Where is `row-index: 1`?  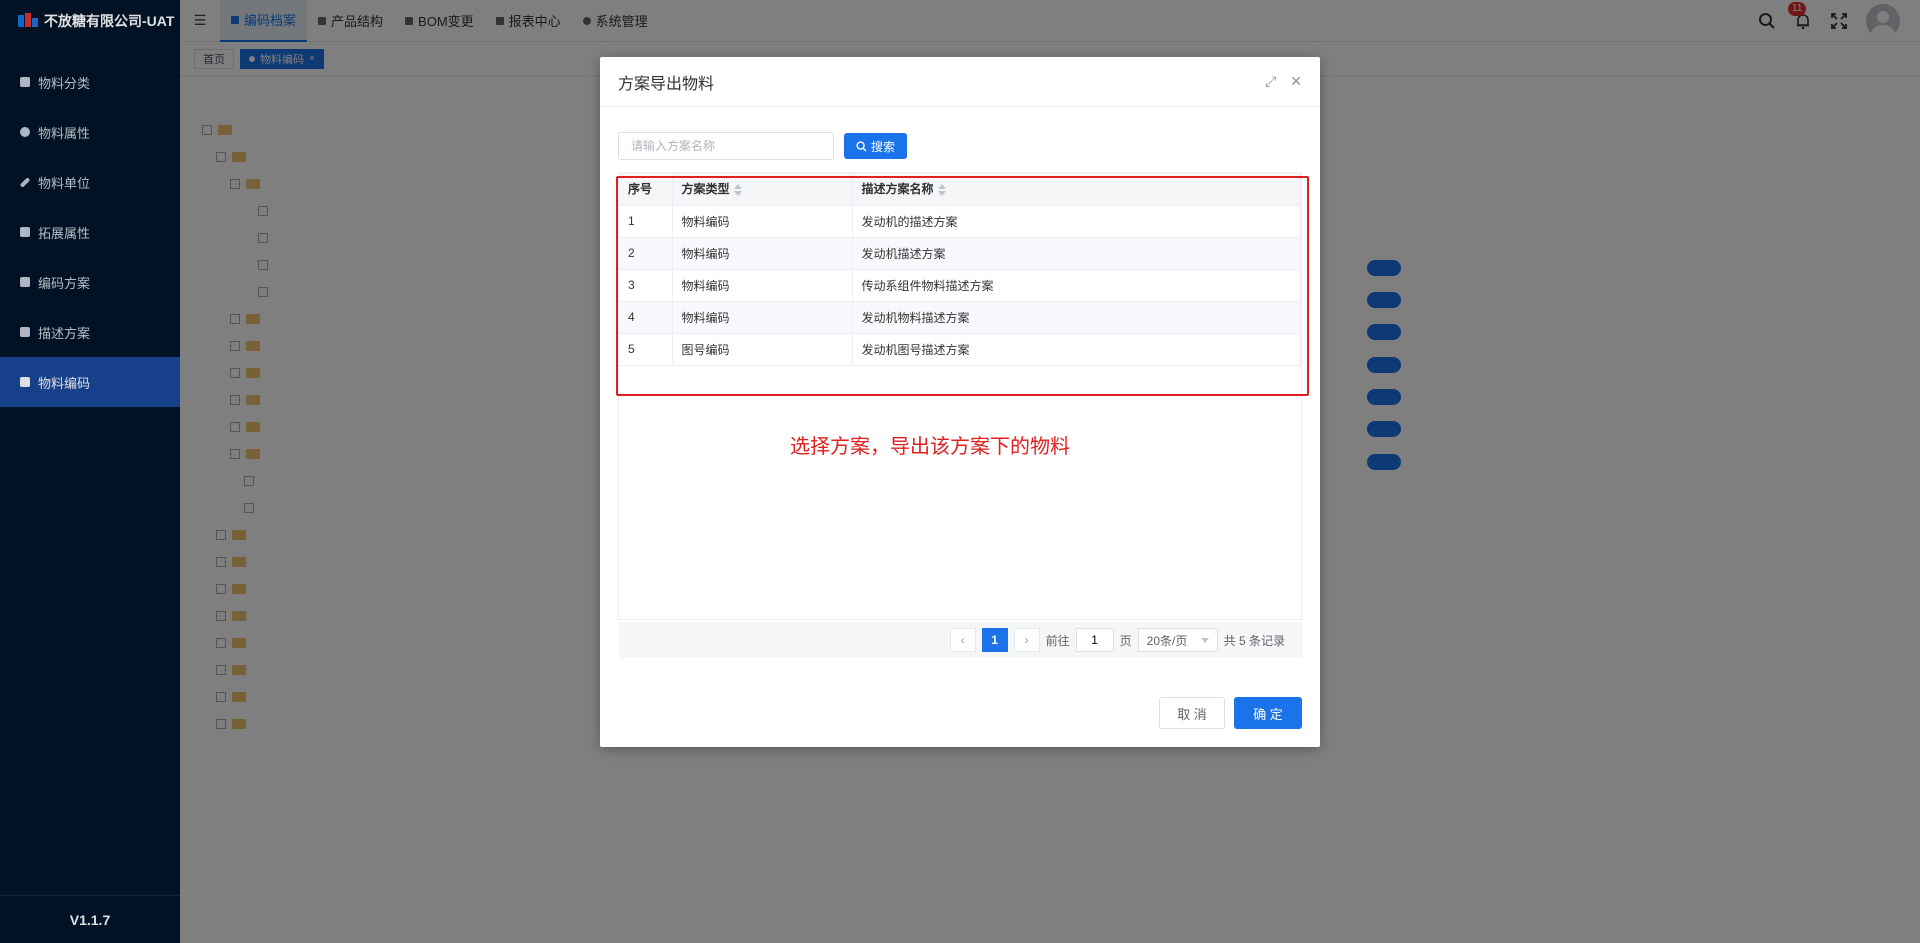 row-index: 1 is located at coordinates (646, 221).